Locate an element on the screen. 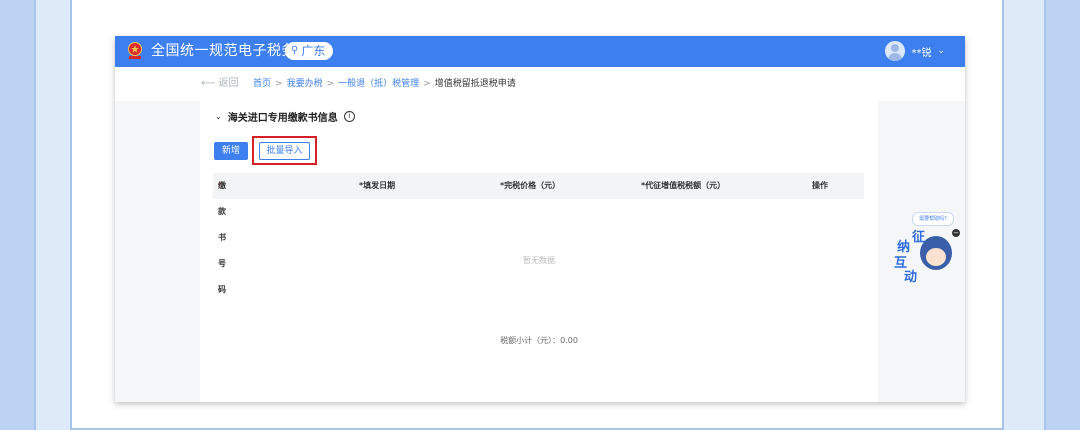 Image resolution: width=1080 pixels, height=430 pixels. column-header-actions: 操作 is located at coordinates (820, 185).